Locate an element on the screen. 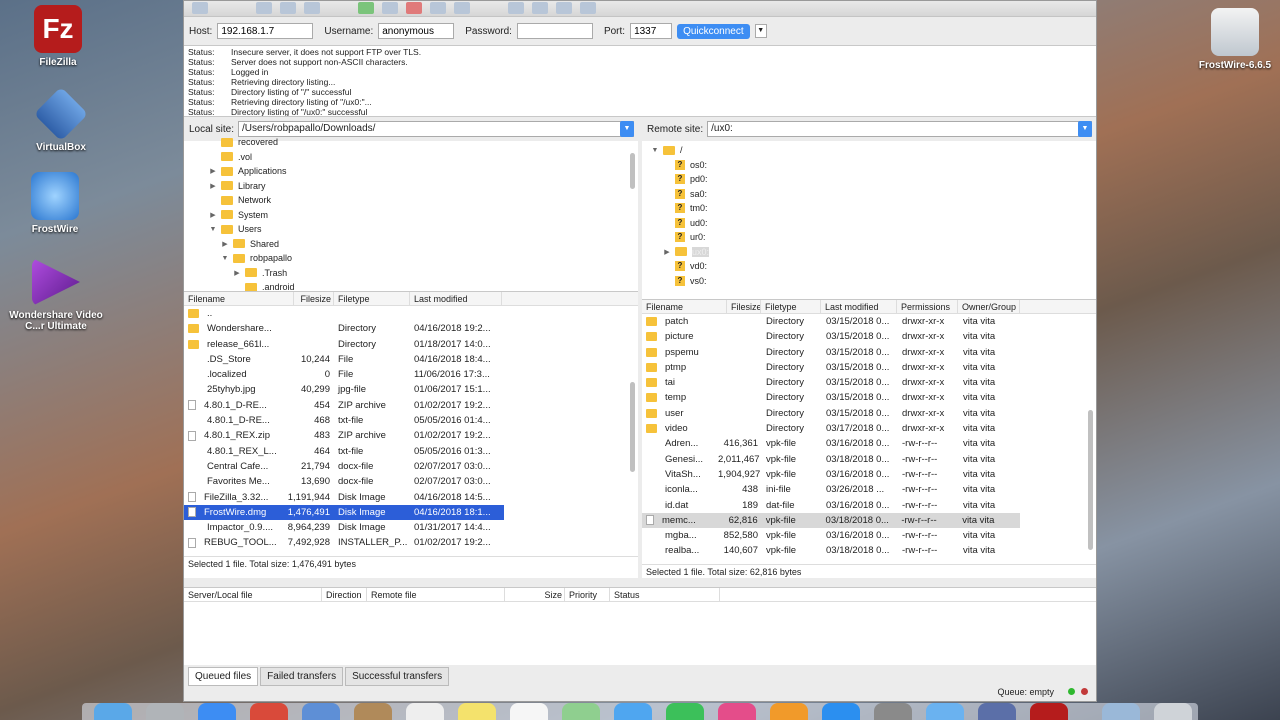 This screenshot has height=720, width=1280. tree-node: ? ud0: is located at coordinates (869, 223).